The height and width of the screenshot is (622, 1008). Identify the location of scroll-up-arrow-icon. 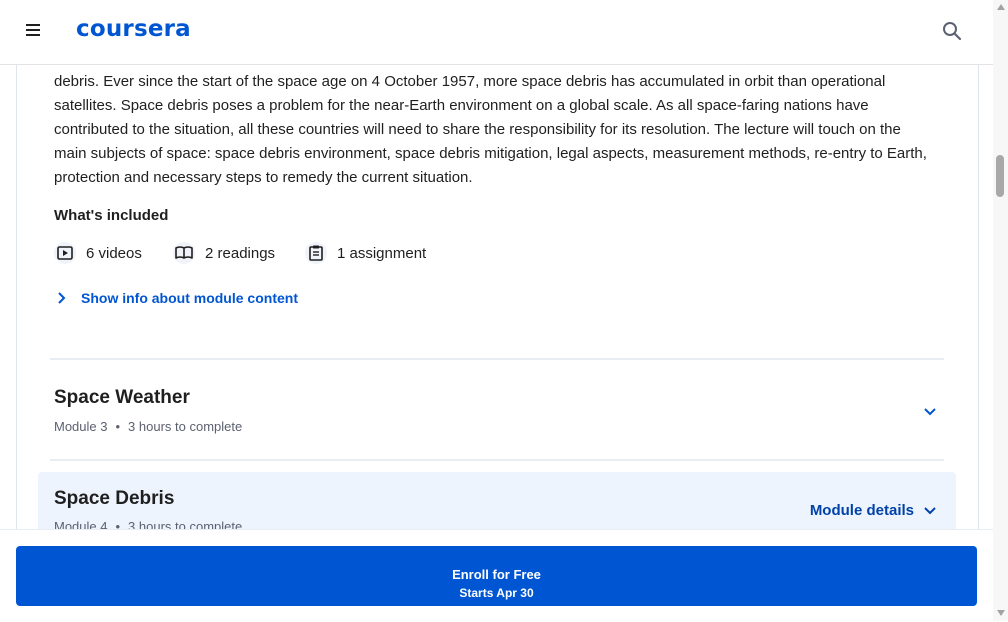
(1001, 7).